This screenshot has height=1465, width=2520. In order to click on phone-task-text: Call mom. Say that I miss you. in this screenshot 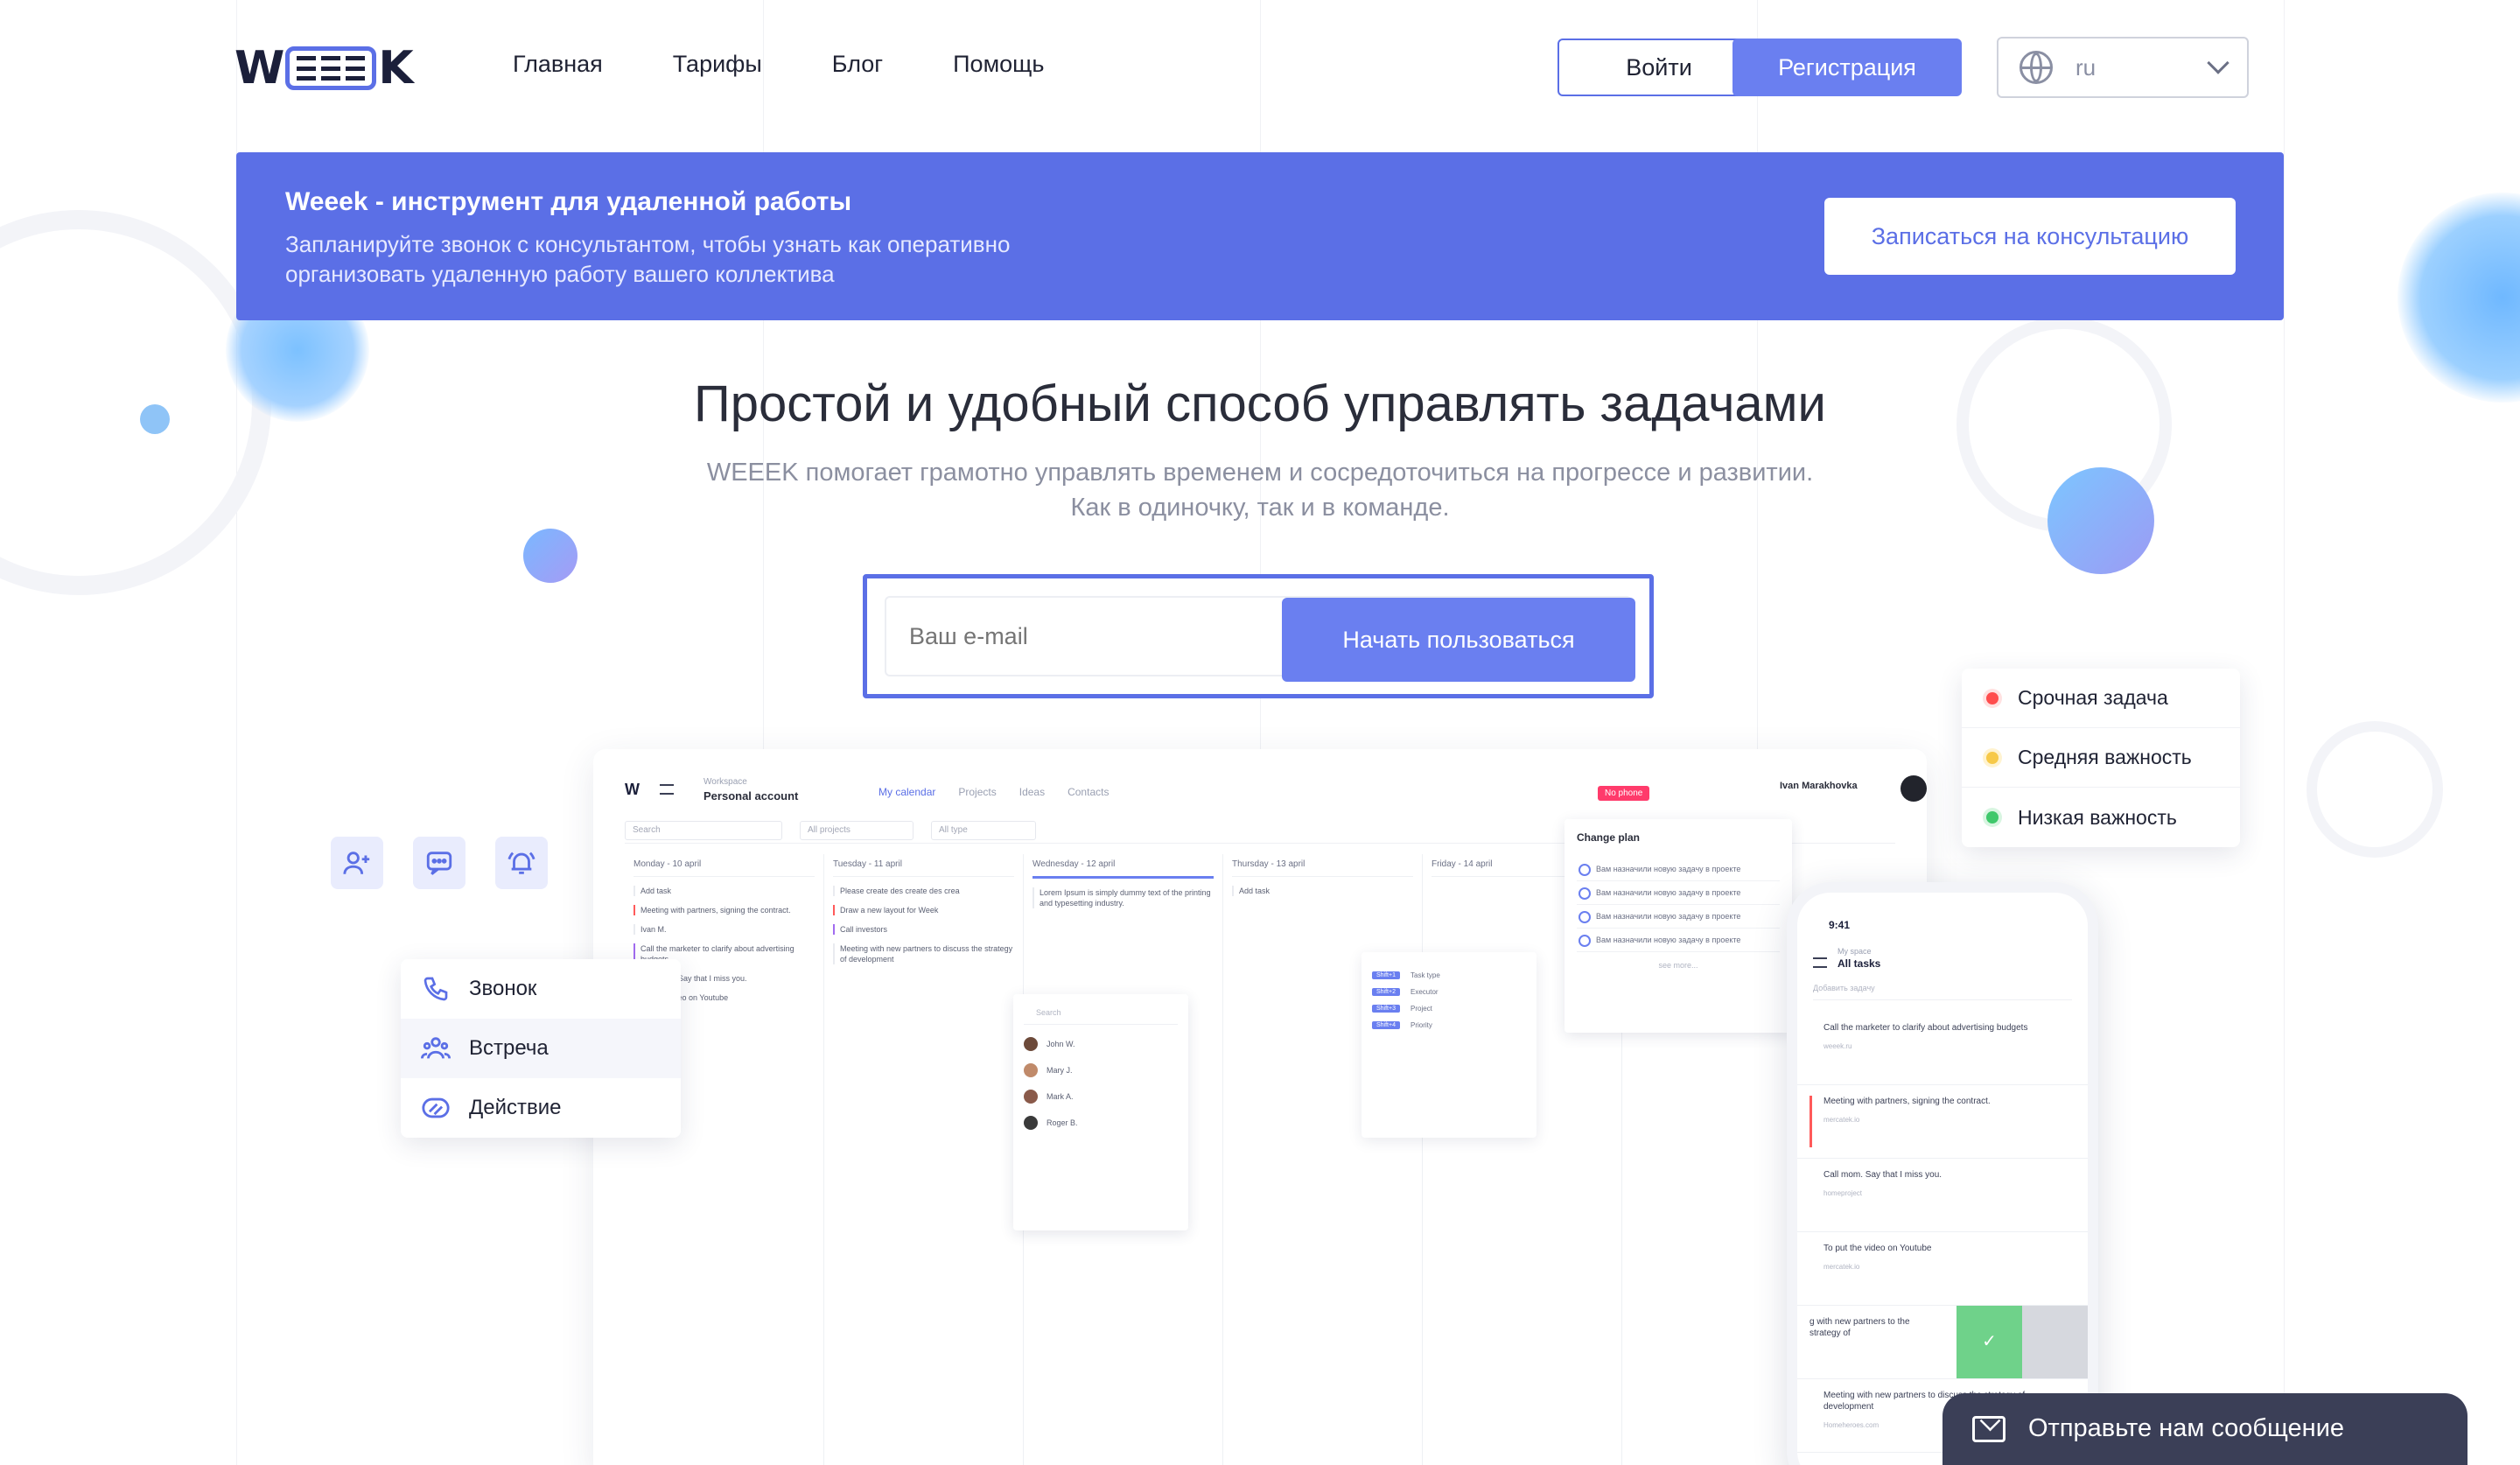, I will do `click(1883, 1175)`.